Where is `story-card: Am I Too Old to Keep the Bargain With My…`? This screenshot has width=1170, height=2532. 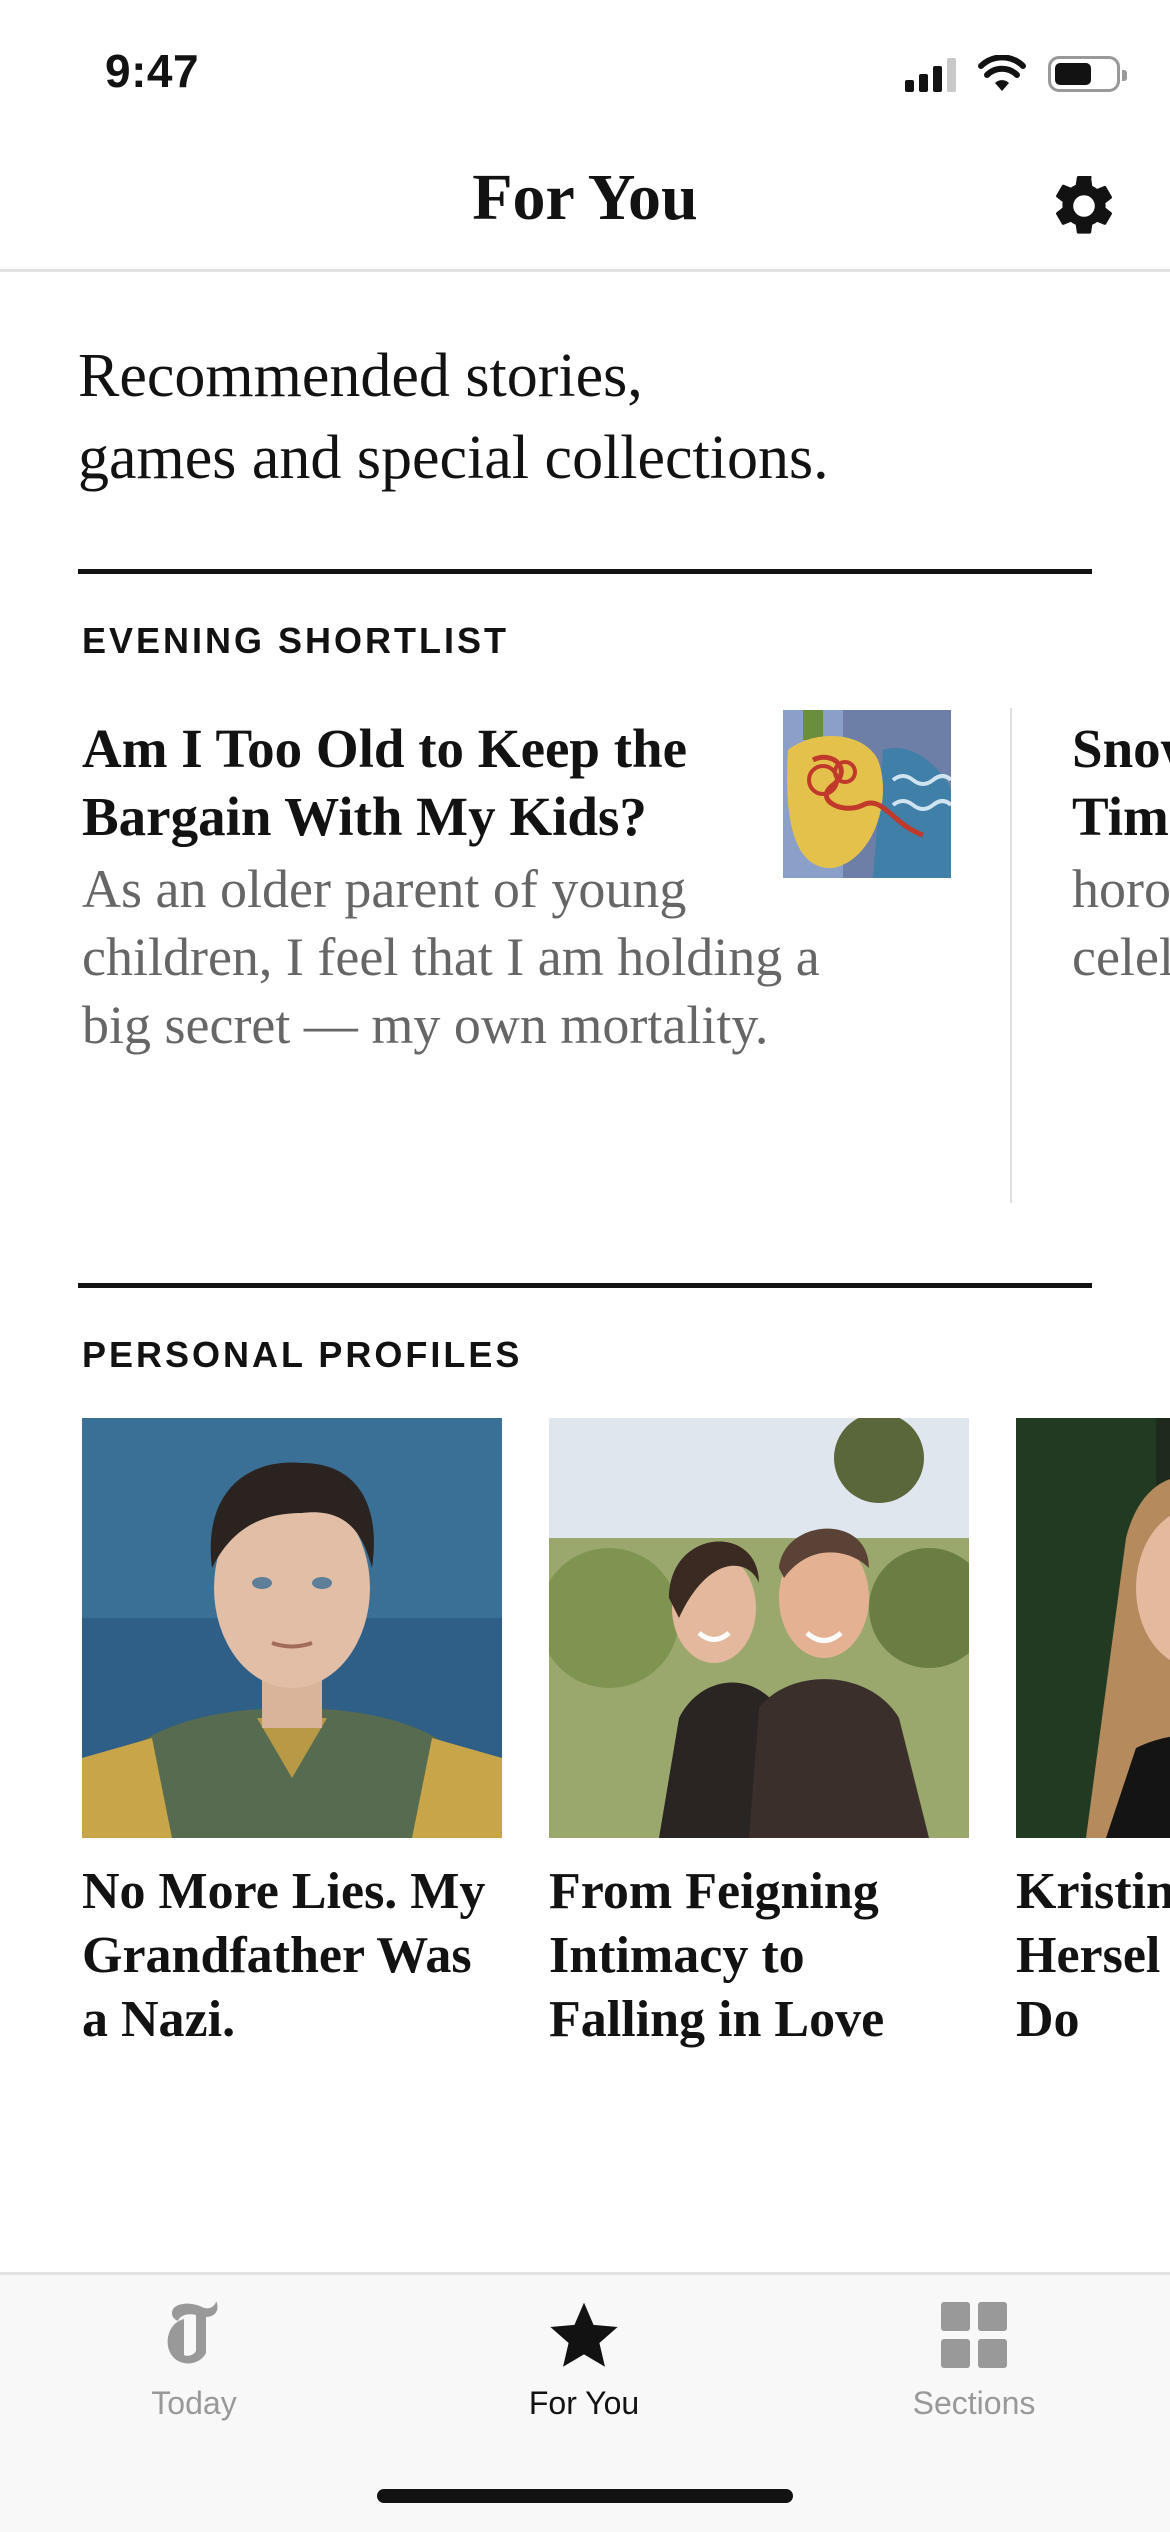
story-card: Am I Too Old to Keep the Bargain With My… is located at coordinates (462, 887).